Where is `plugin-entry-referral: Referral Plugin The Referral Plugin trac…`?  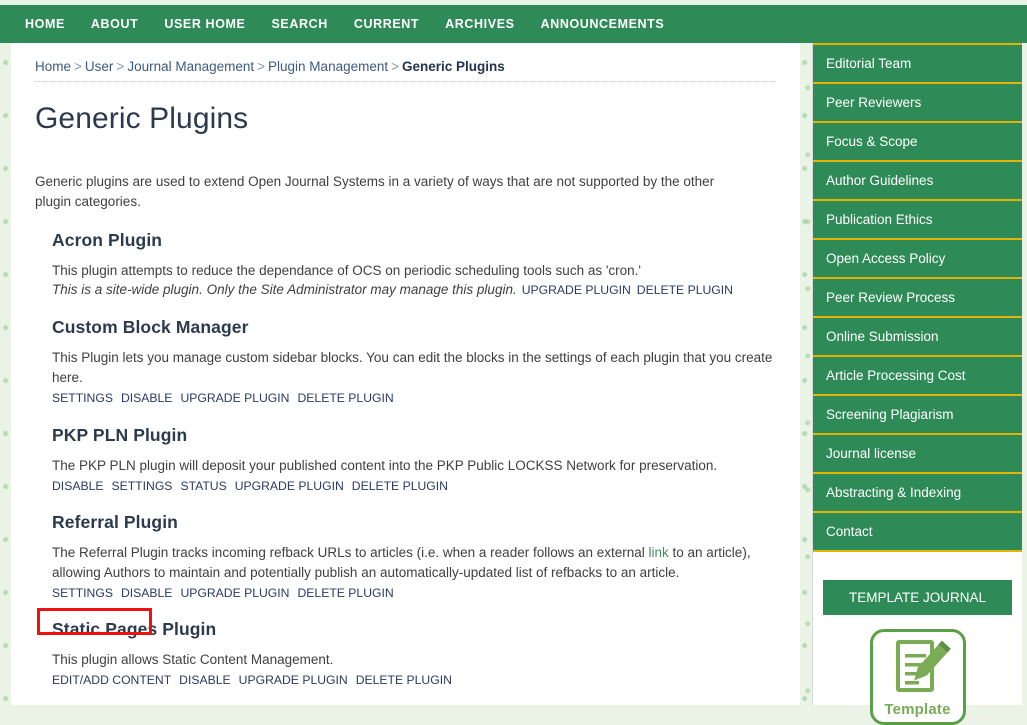
plugin-entry-referral: Referral Plugin The Referral Plugin trac… is located at coordinates (405, 557).